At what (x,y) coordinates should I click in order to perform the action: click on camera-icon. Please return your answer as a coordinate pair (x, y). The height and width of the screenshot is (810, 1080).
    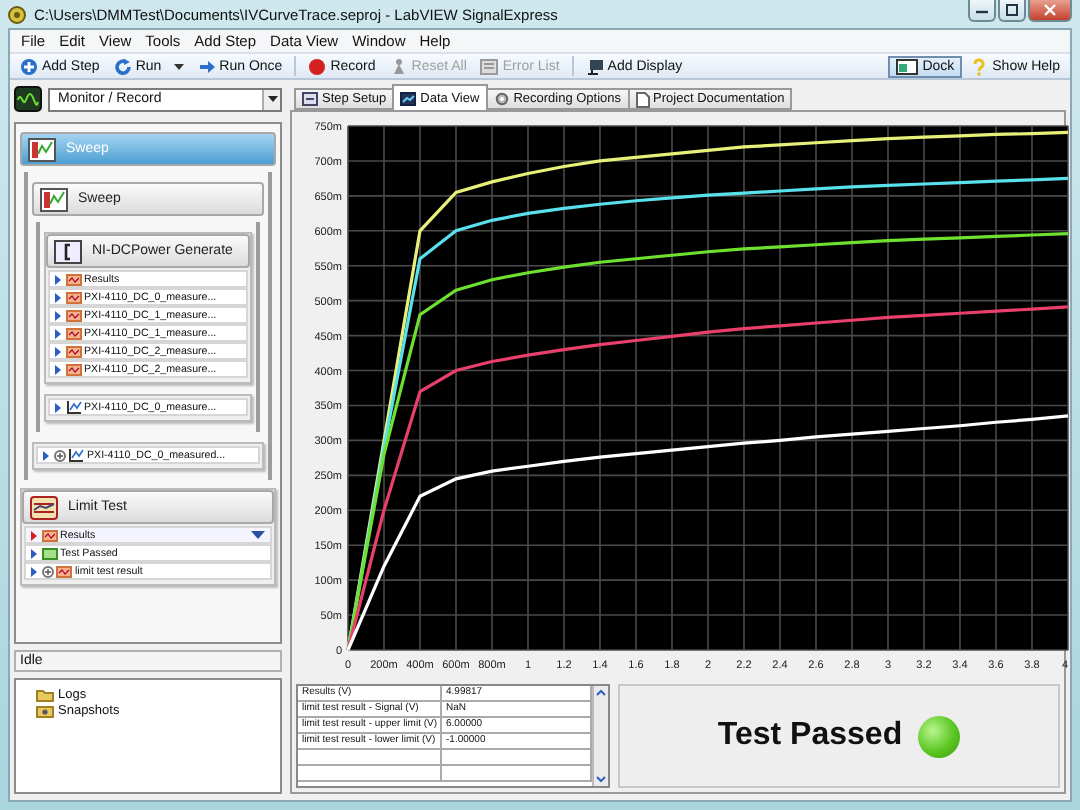
    Looking at the image, I should click on (45, 711).